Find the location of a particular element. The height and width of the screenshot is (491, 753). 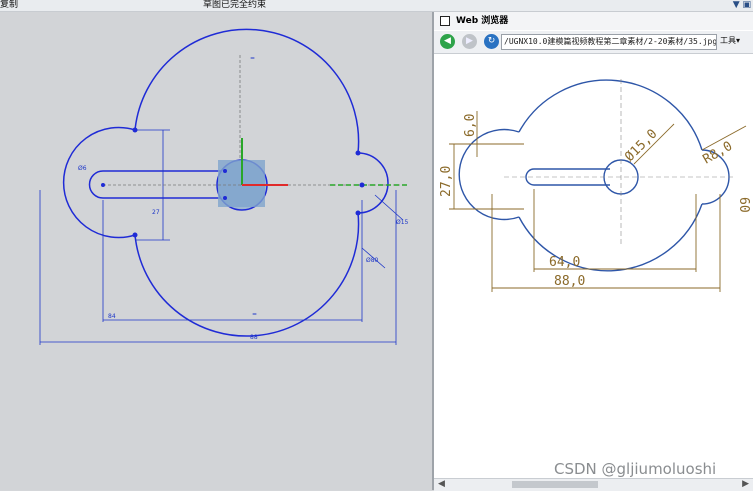

scroll-thumb is located at coordinates (555, 484).